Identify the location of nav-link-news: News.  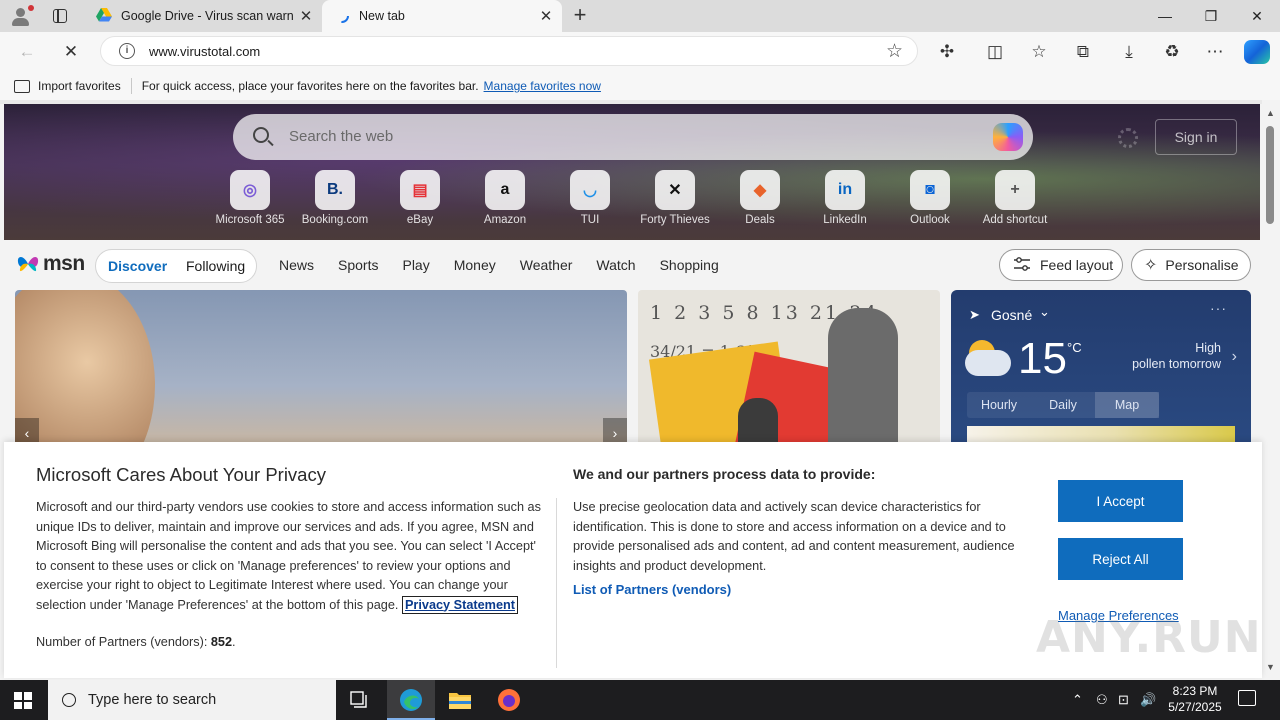
(296, 265).